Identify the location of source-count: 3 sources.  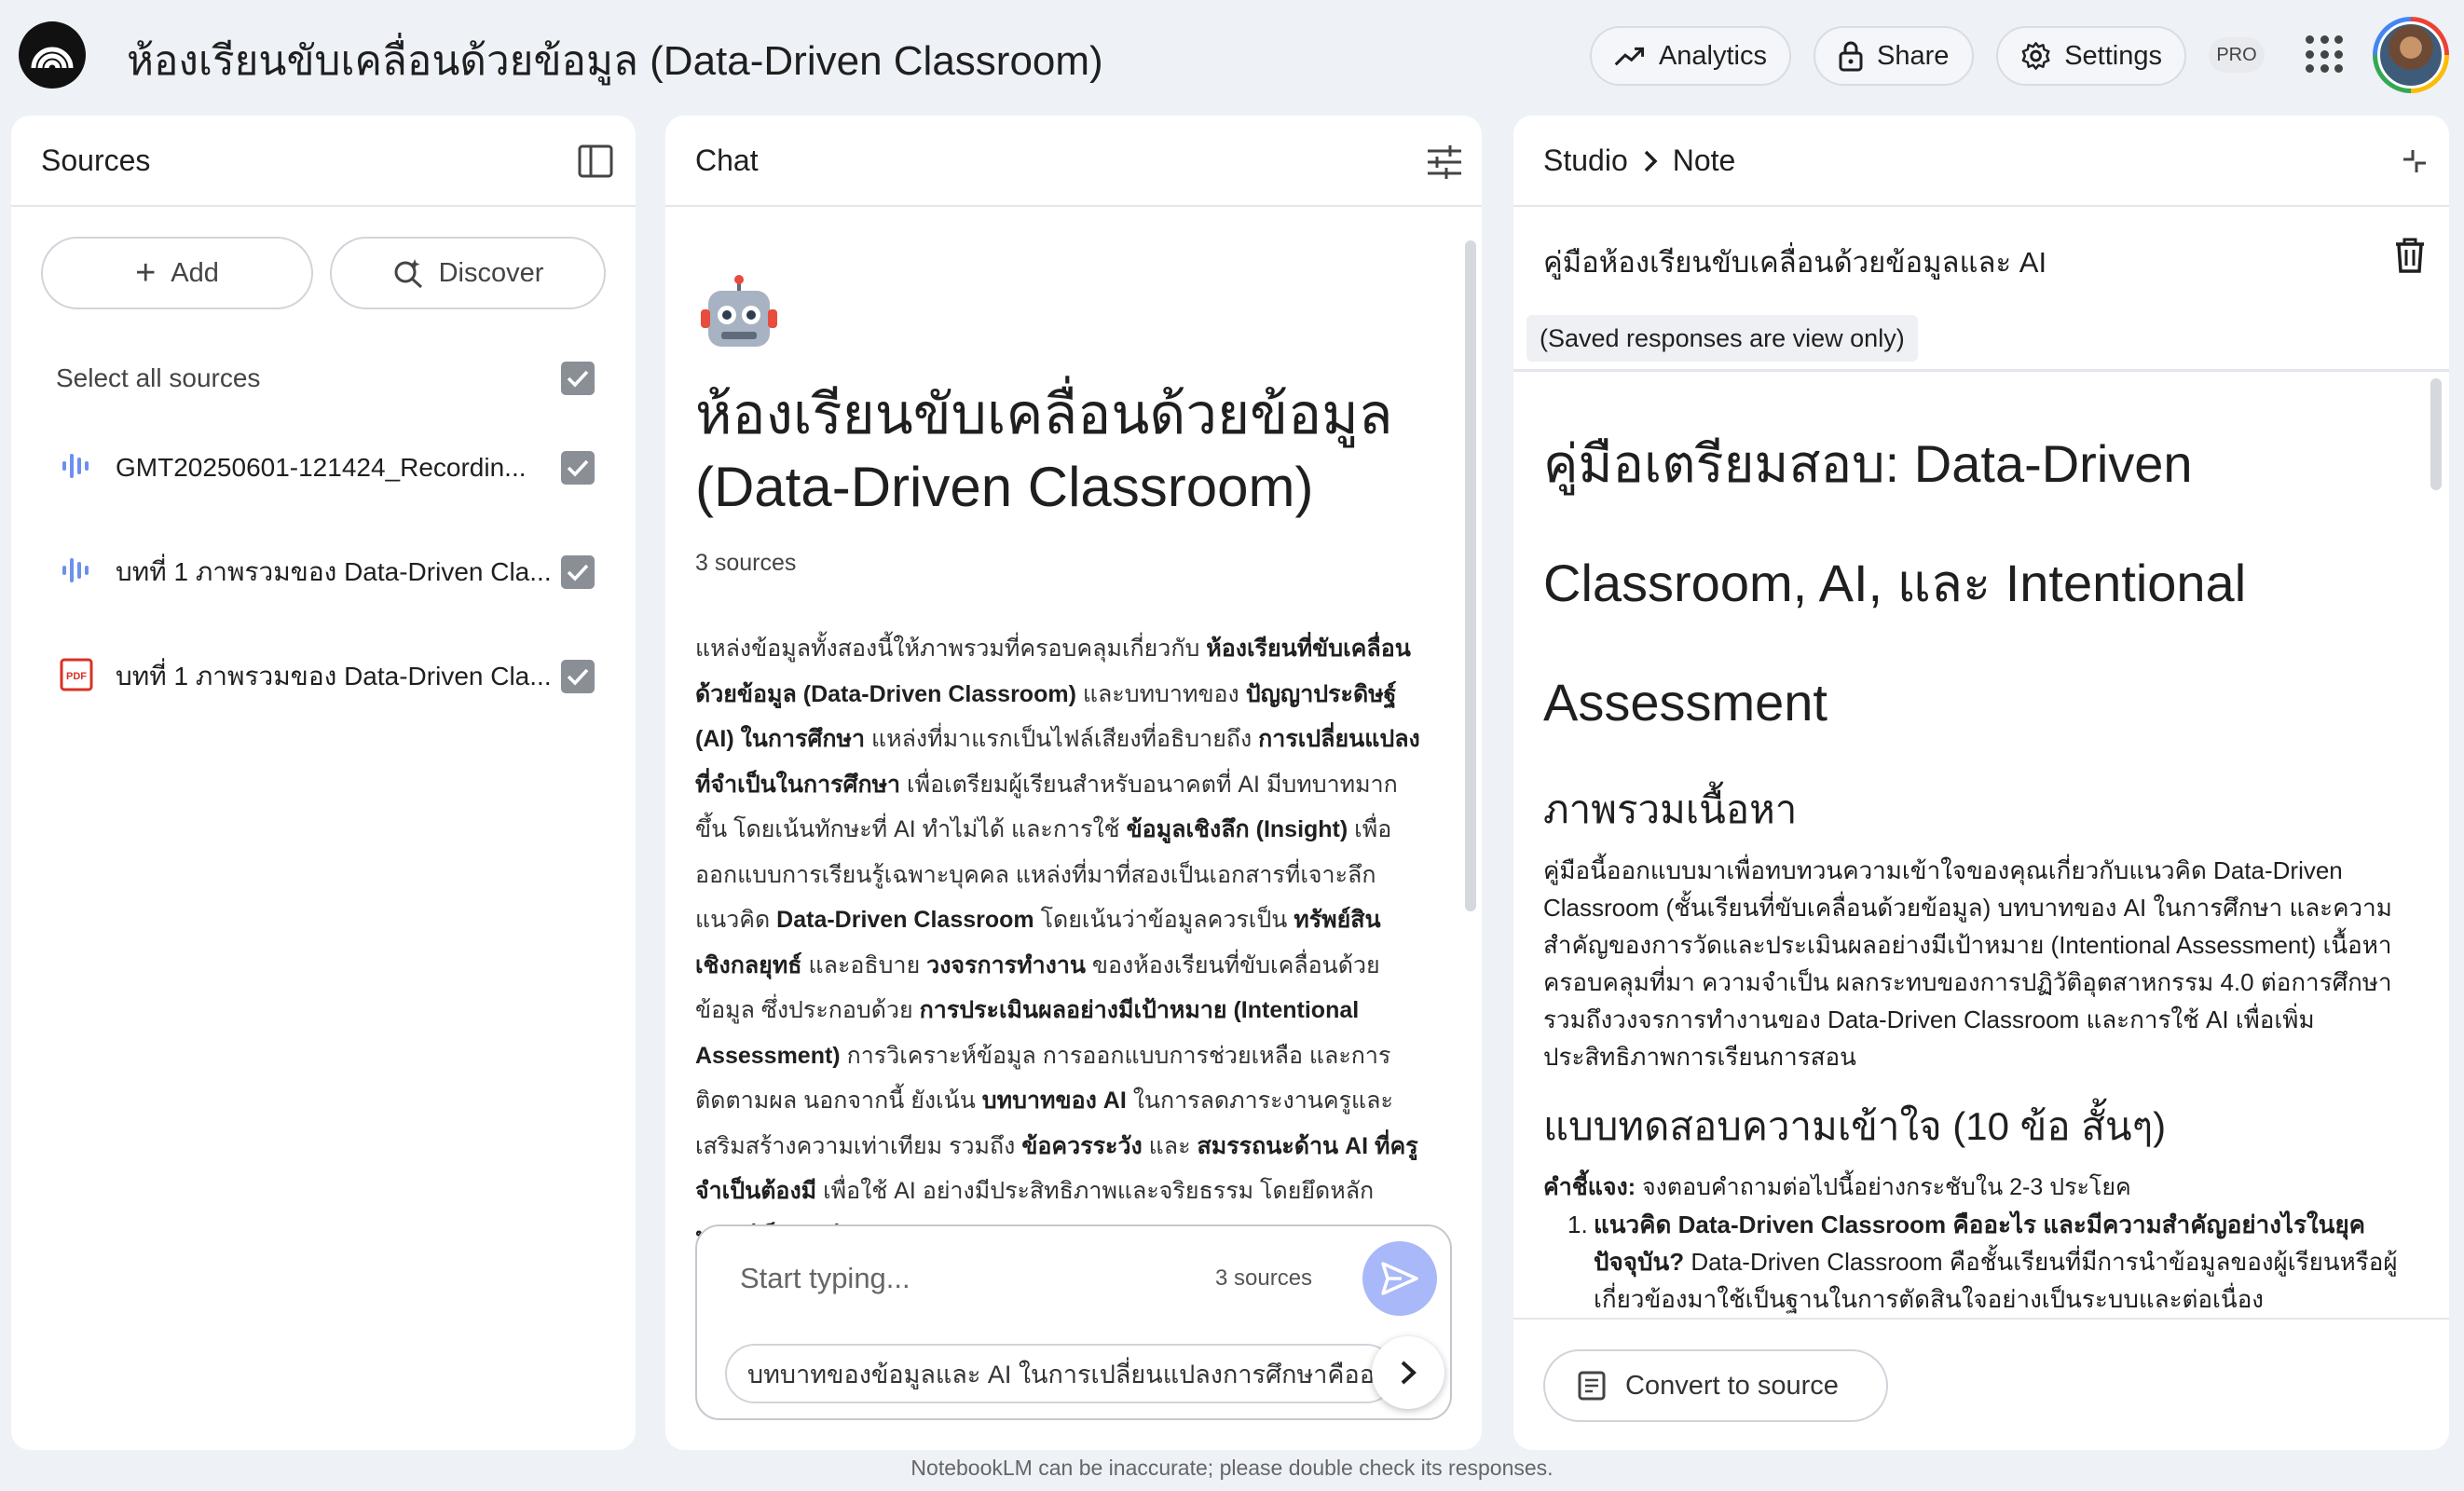
(746, 563).